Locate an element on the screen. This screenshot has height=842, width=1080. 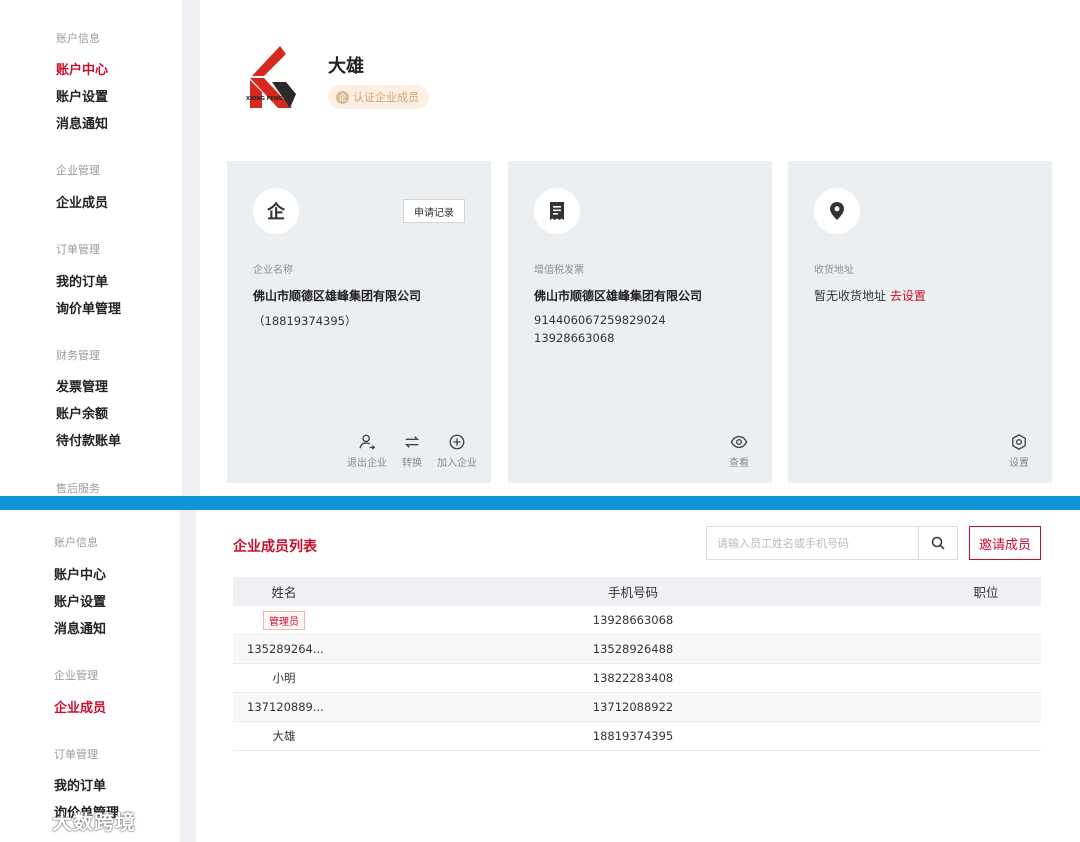
company-name: 佛山市顺德区雄峰集团有限公司 is located at coordinates (337, 296).